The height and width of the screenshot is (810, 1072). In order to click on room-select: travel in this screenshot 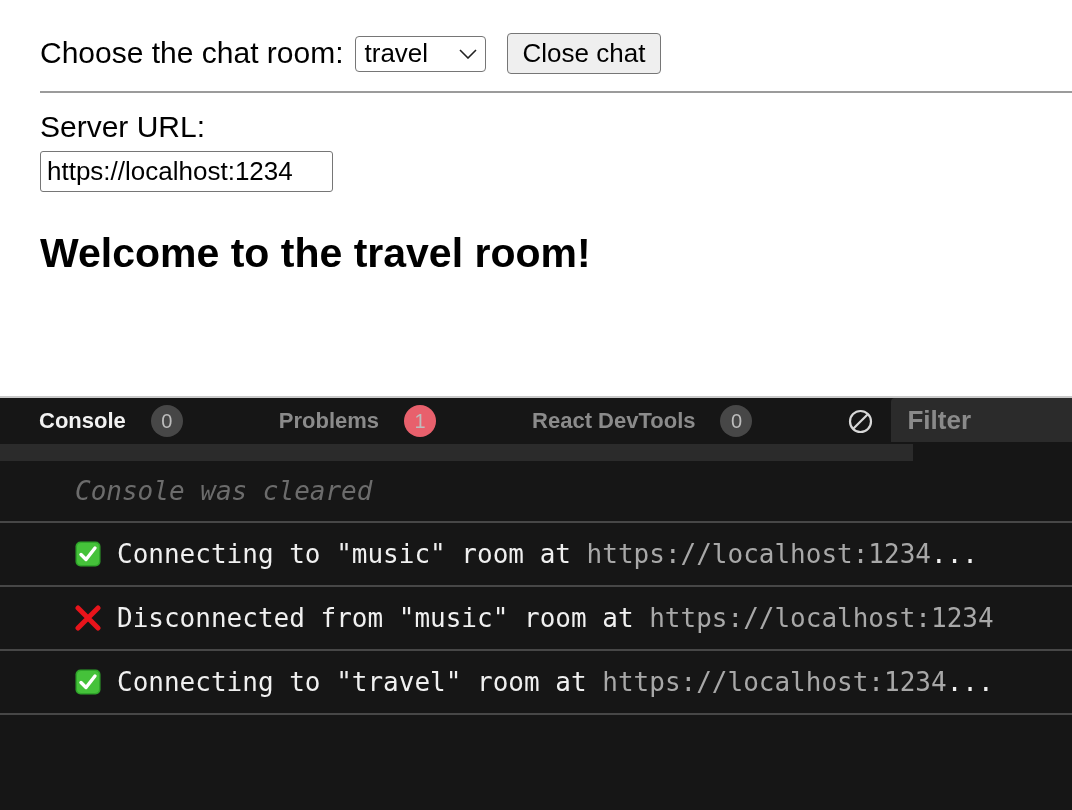, I will do `click(420, 53)`.